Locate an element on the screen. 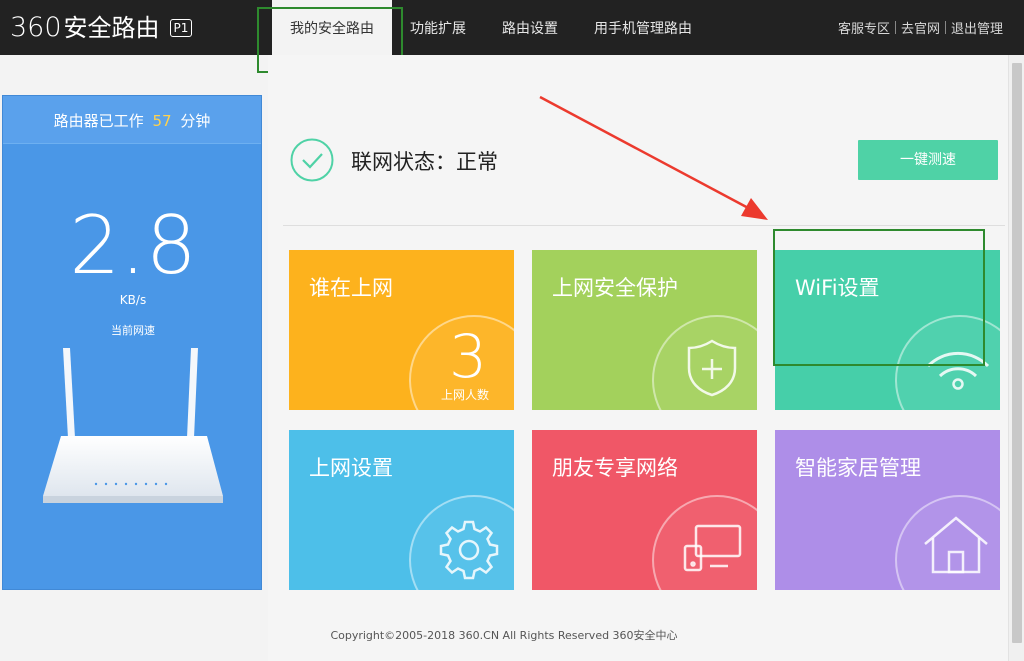  shield-plus-icon is located at coordinates (712, 368).